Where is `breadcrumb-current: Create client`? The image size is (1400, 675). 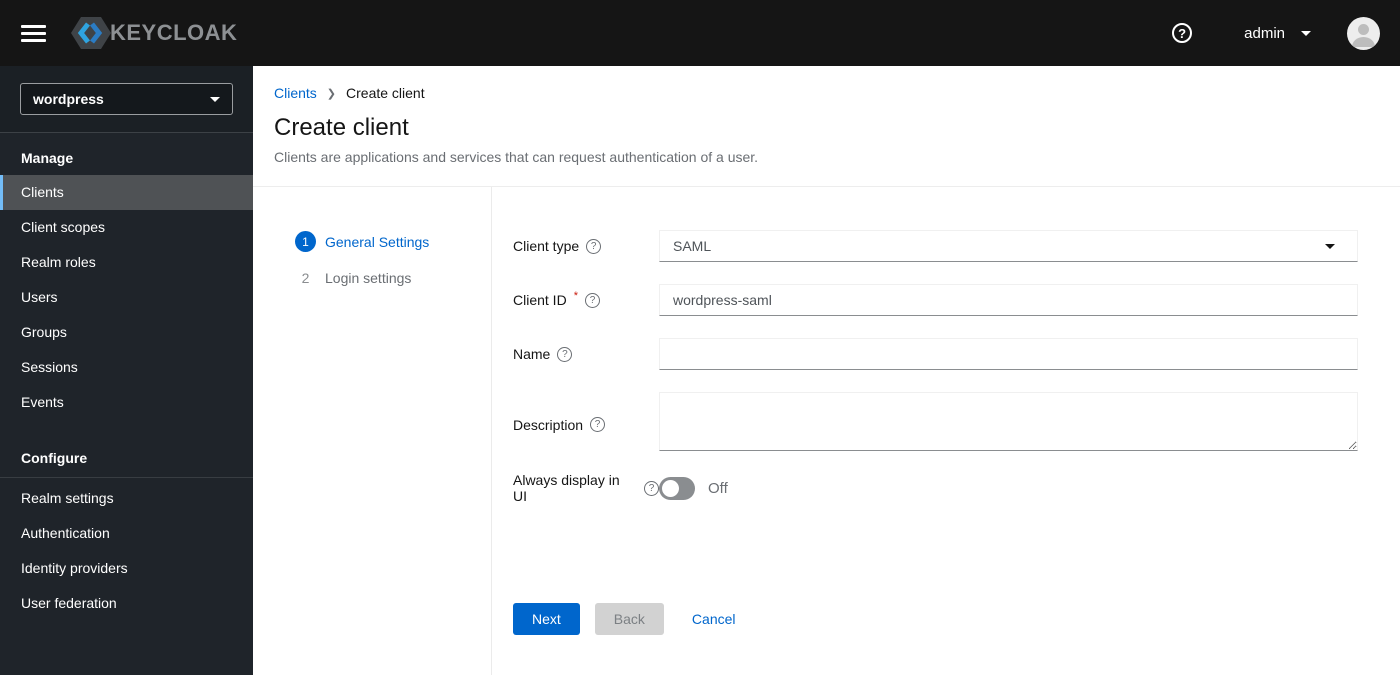
breadcrumb-current: Create client is located at coordinates (385, 93).